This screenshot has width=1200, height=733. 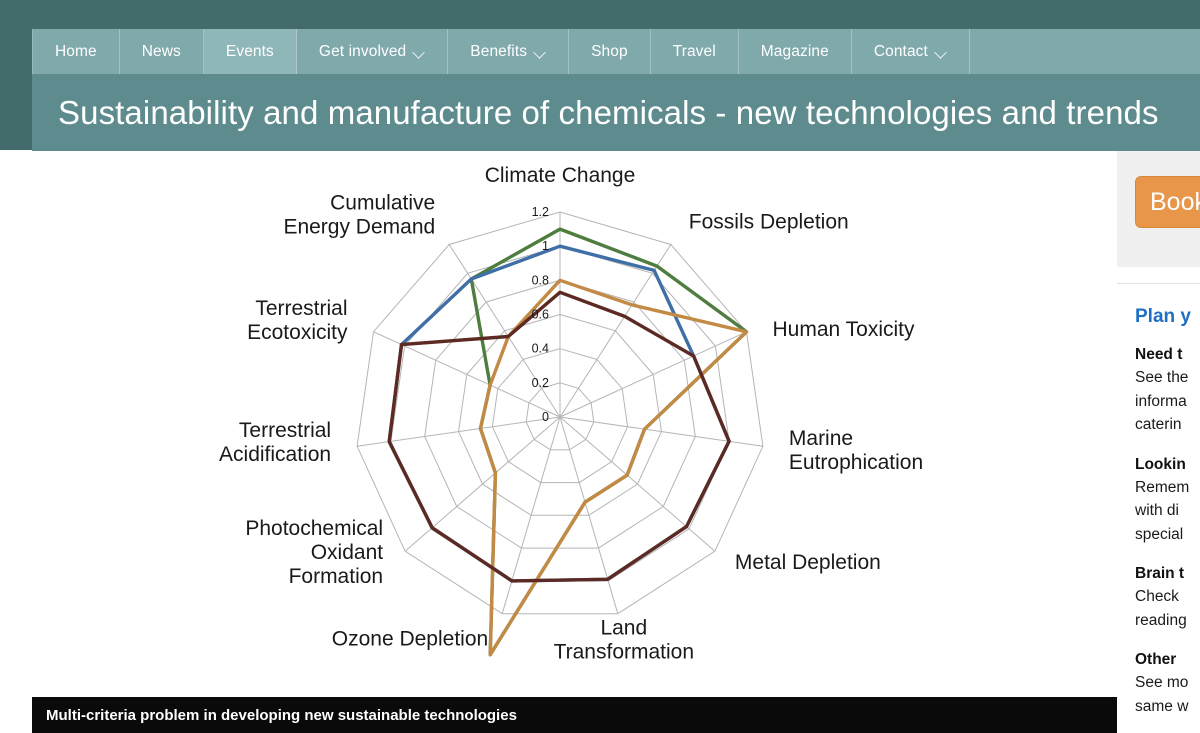 I want to click on nav-item-contact: Contact, so click(x=911, y=51).